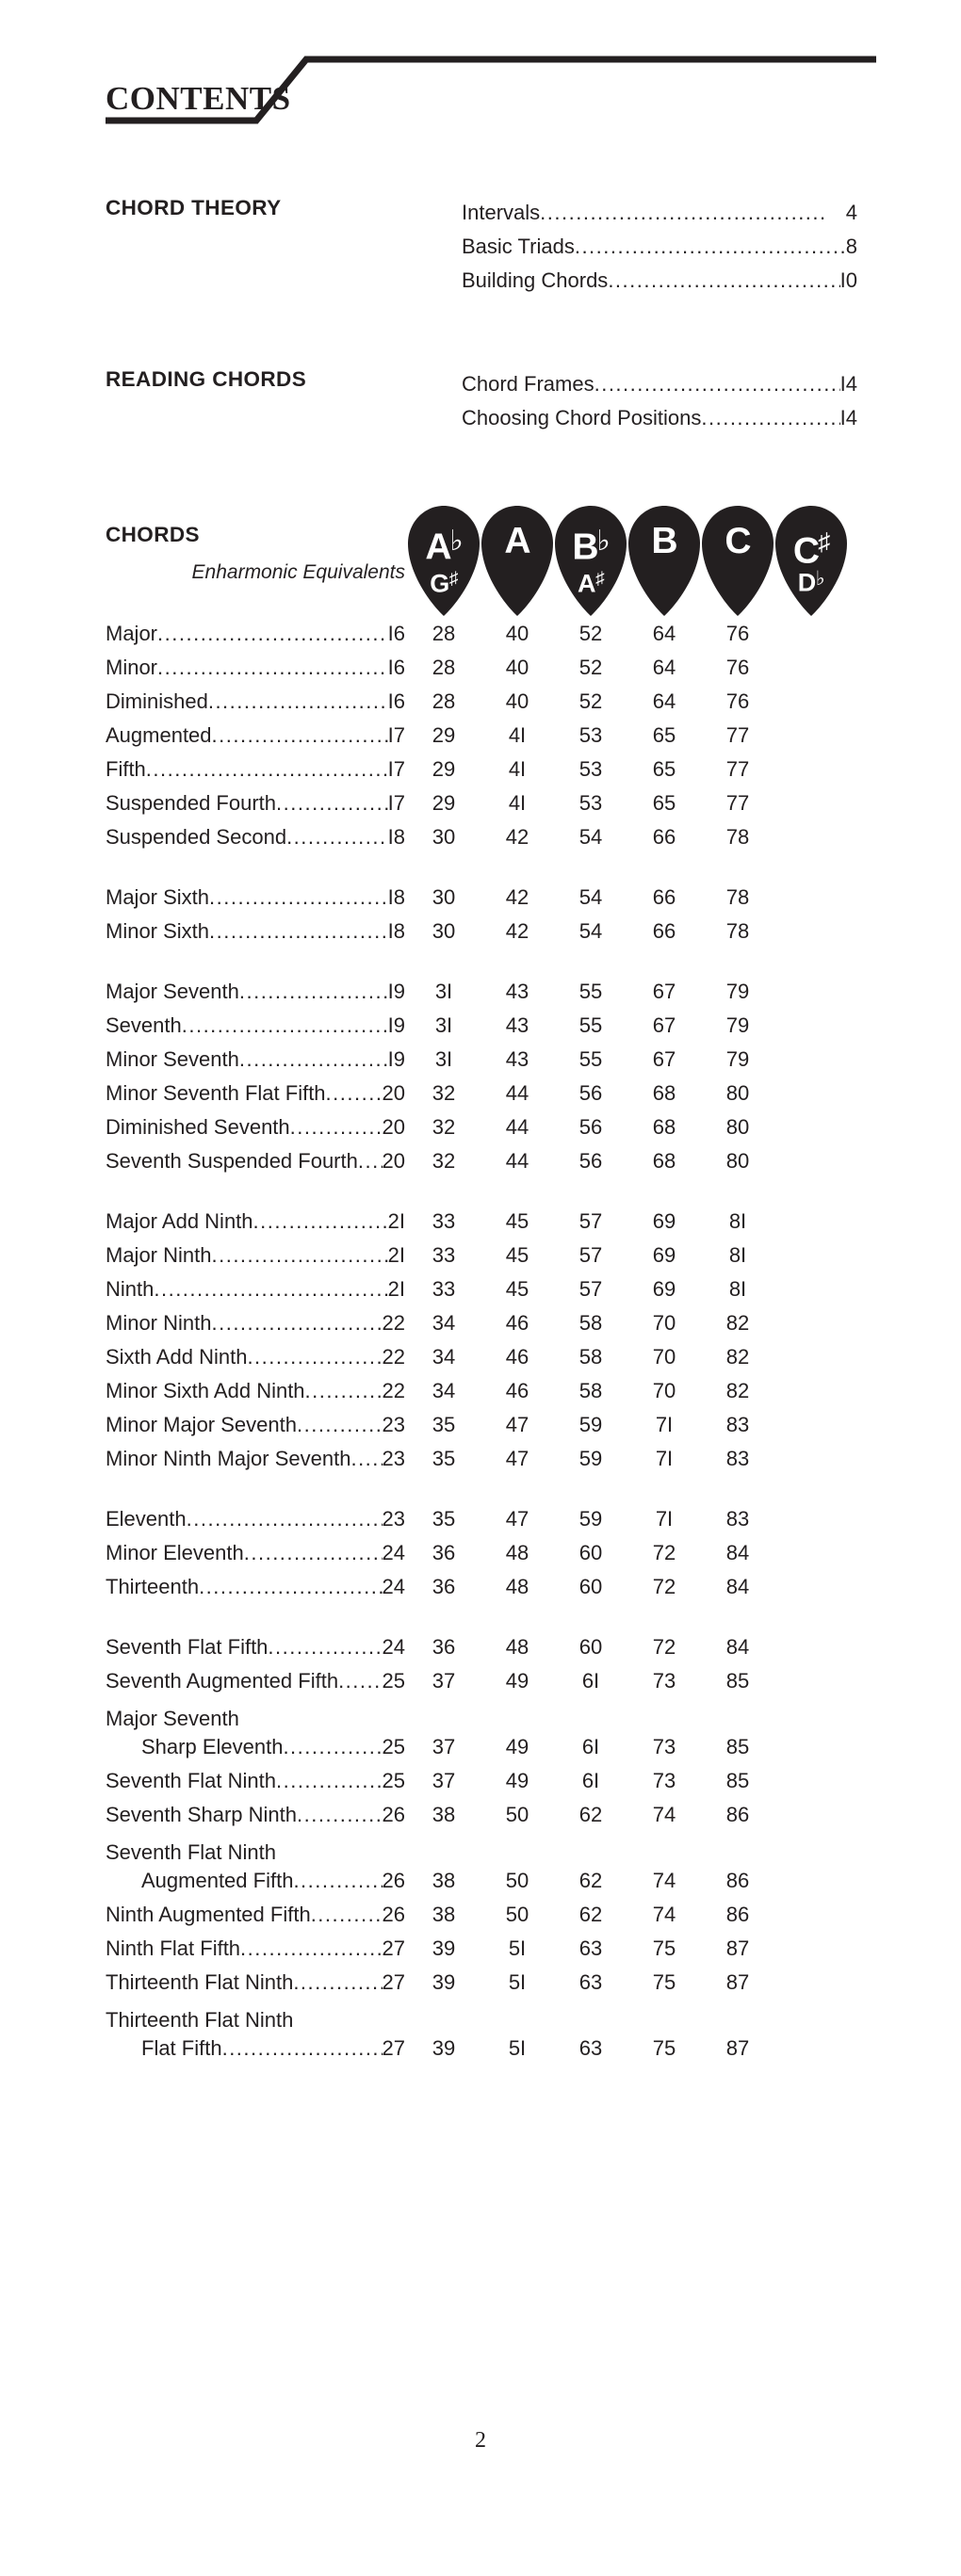 The image size is (961, 2576). I want to click on chord-page-number: 72, so click(664, 1647).